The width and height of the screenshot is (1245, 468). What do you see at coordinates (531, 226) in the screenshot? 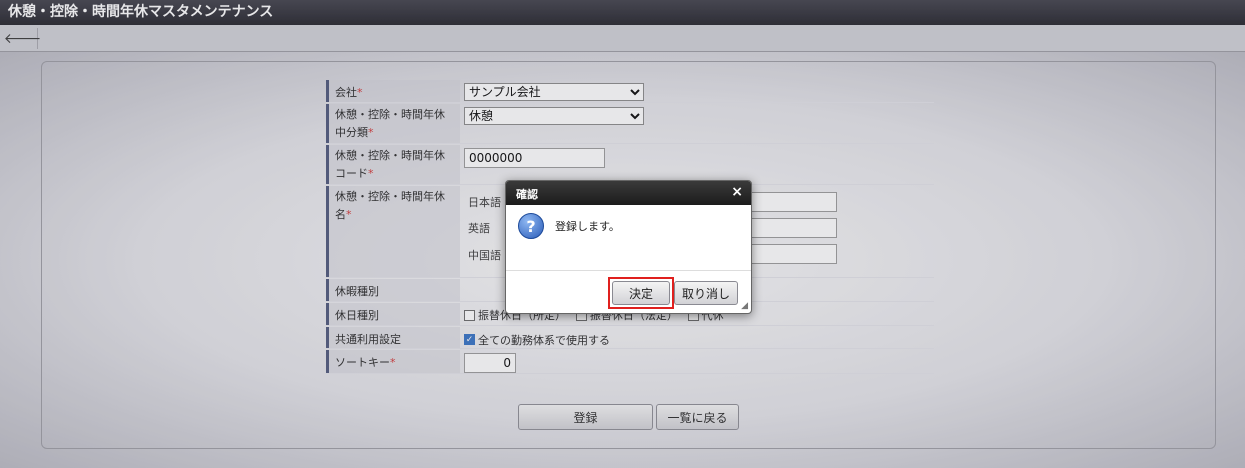
I see `question-icon: ?` at bounding box center [531, 226].